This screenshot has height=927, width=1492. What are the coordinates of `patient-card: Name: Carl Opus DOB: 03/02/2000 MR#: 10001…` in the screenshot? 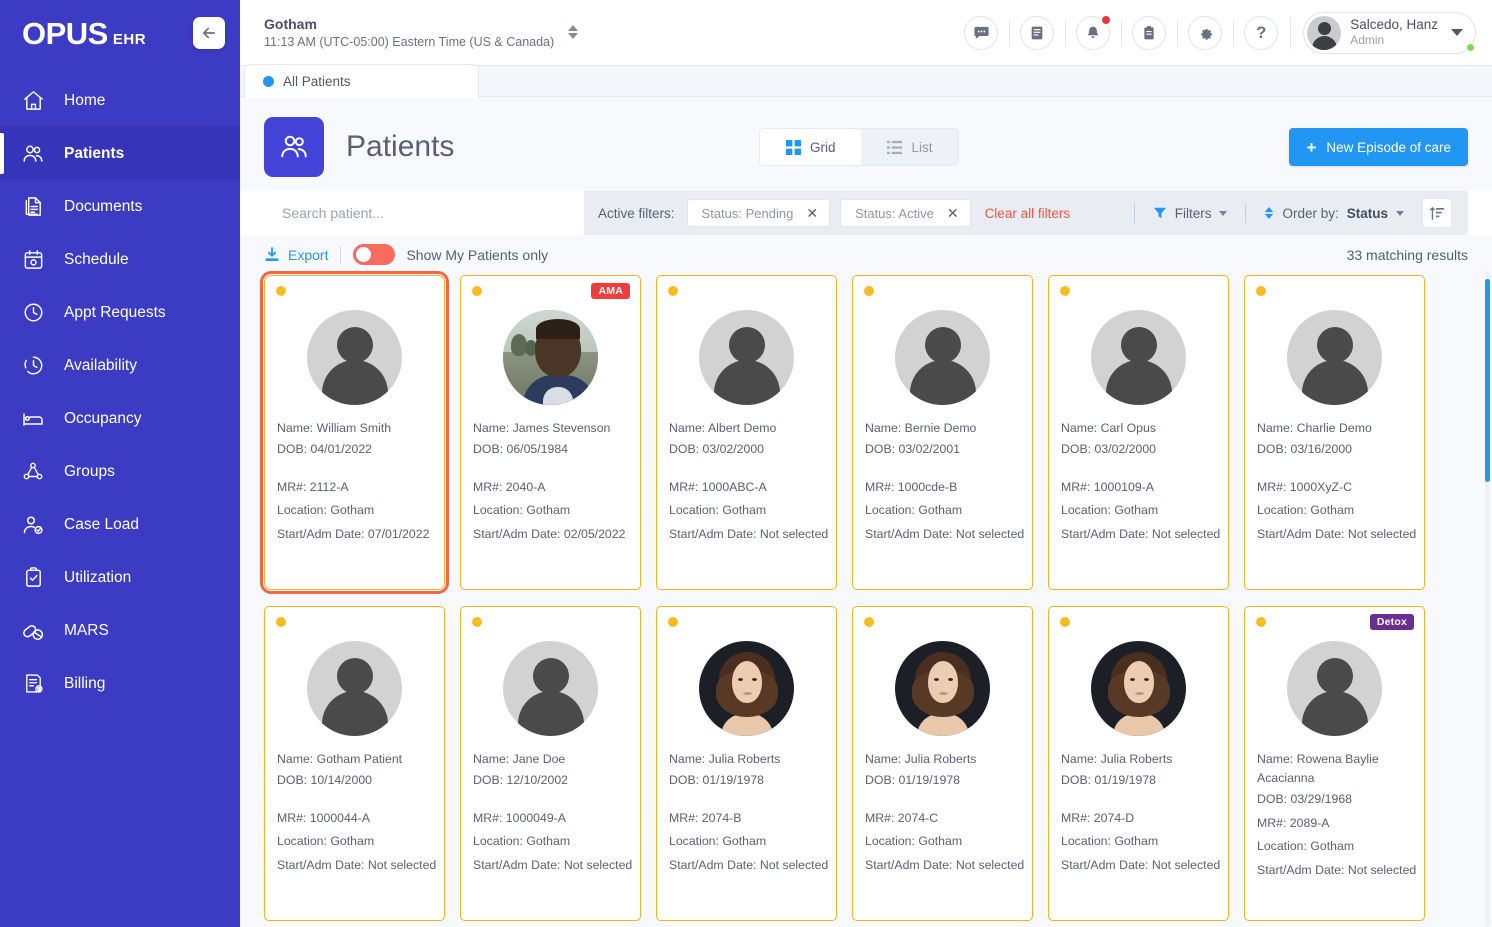 It's located at (1138, 432).